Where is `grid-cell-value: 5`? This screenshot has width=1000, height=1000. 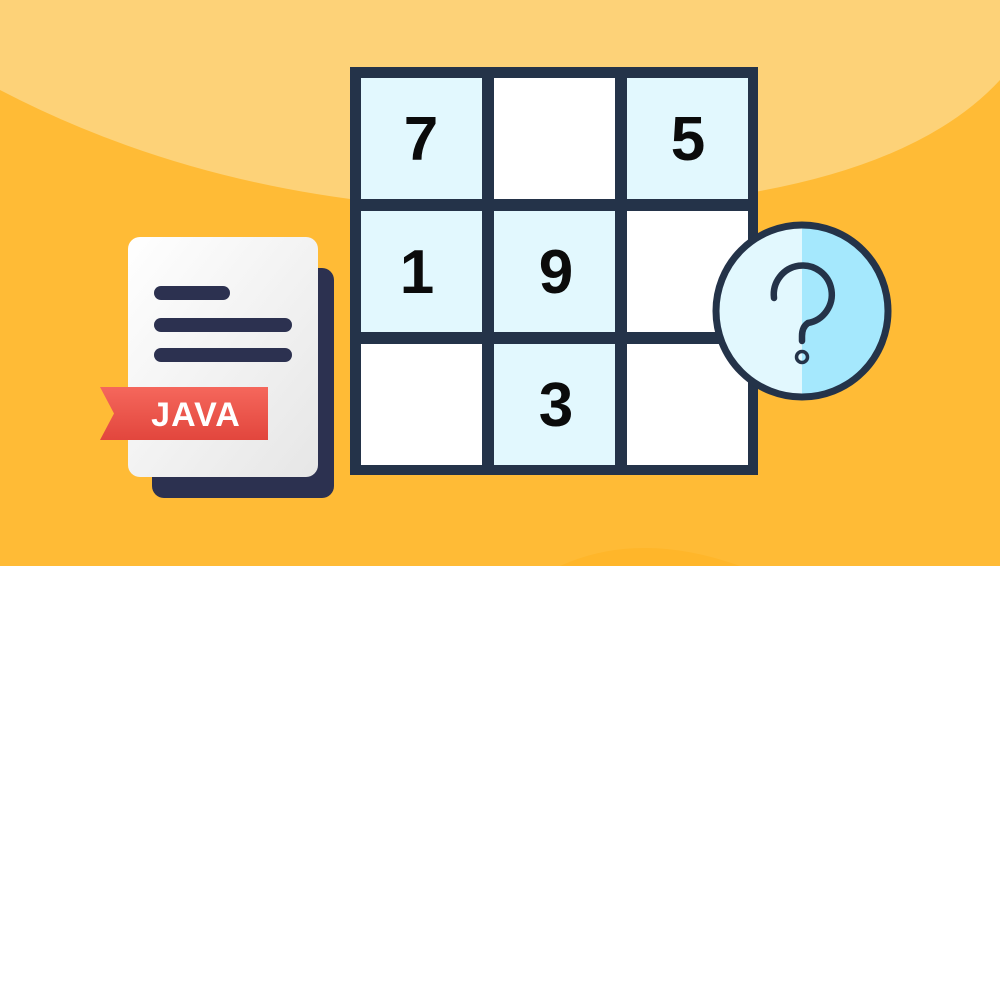 grid-cell-value: 5 is located at coordinates (688, 139).